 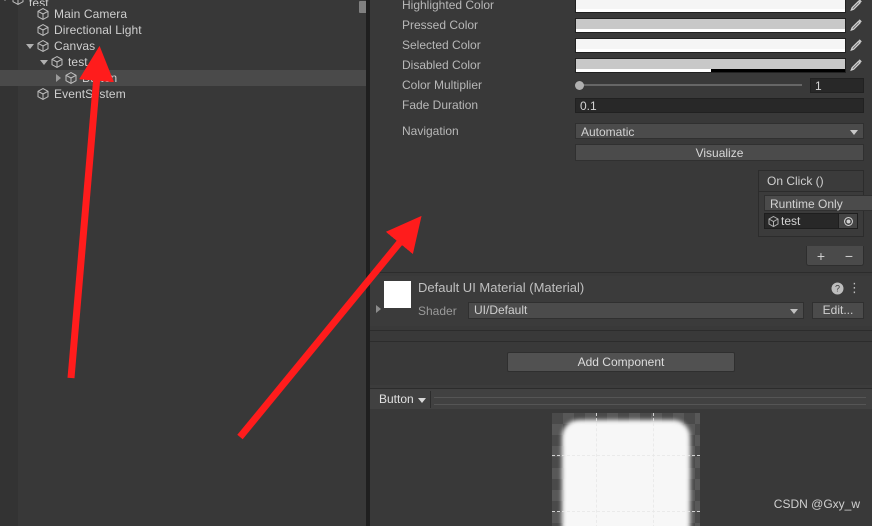 I want to click on field-label: Navigation, so click(x=430, y=131).